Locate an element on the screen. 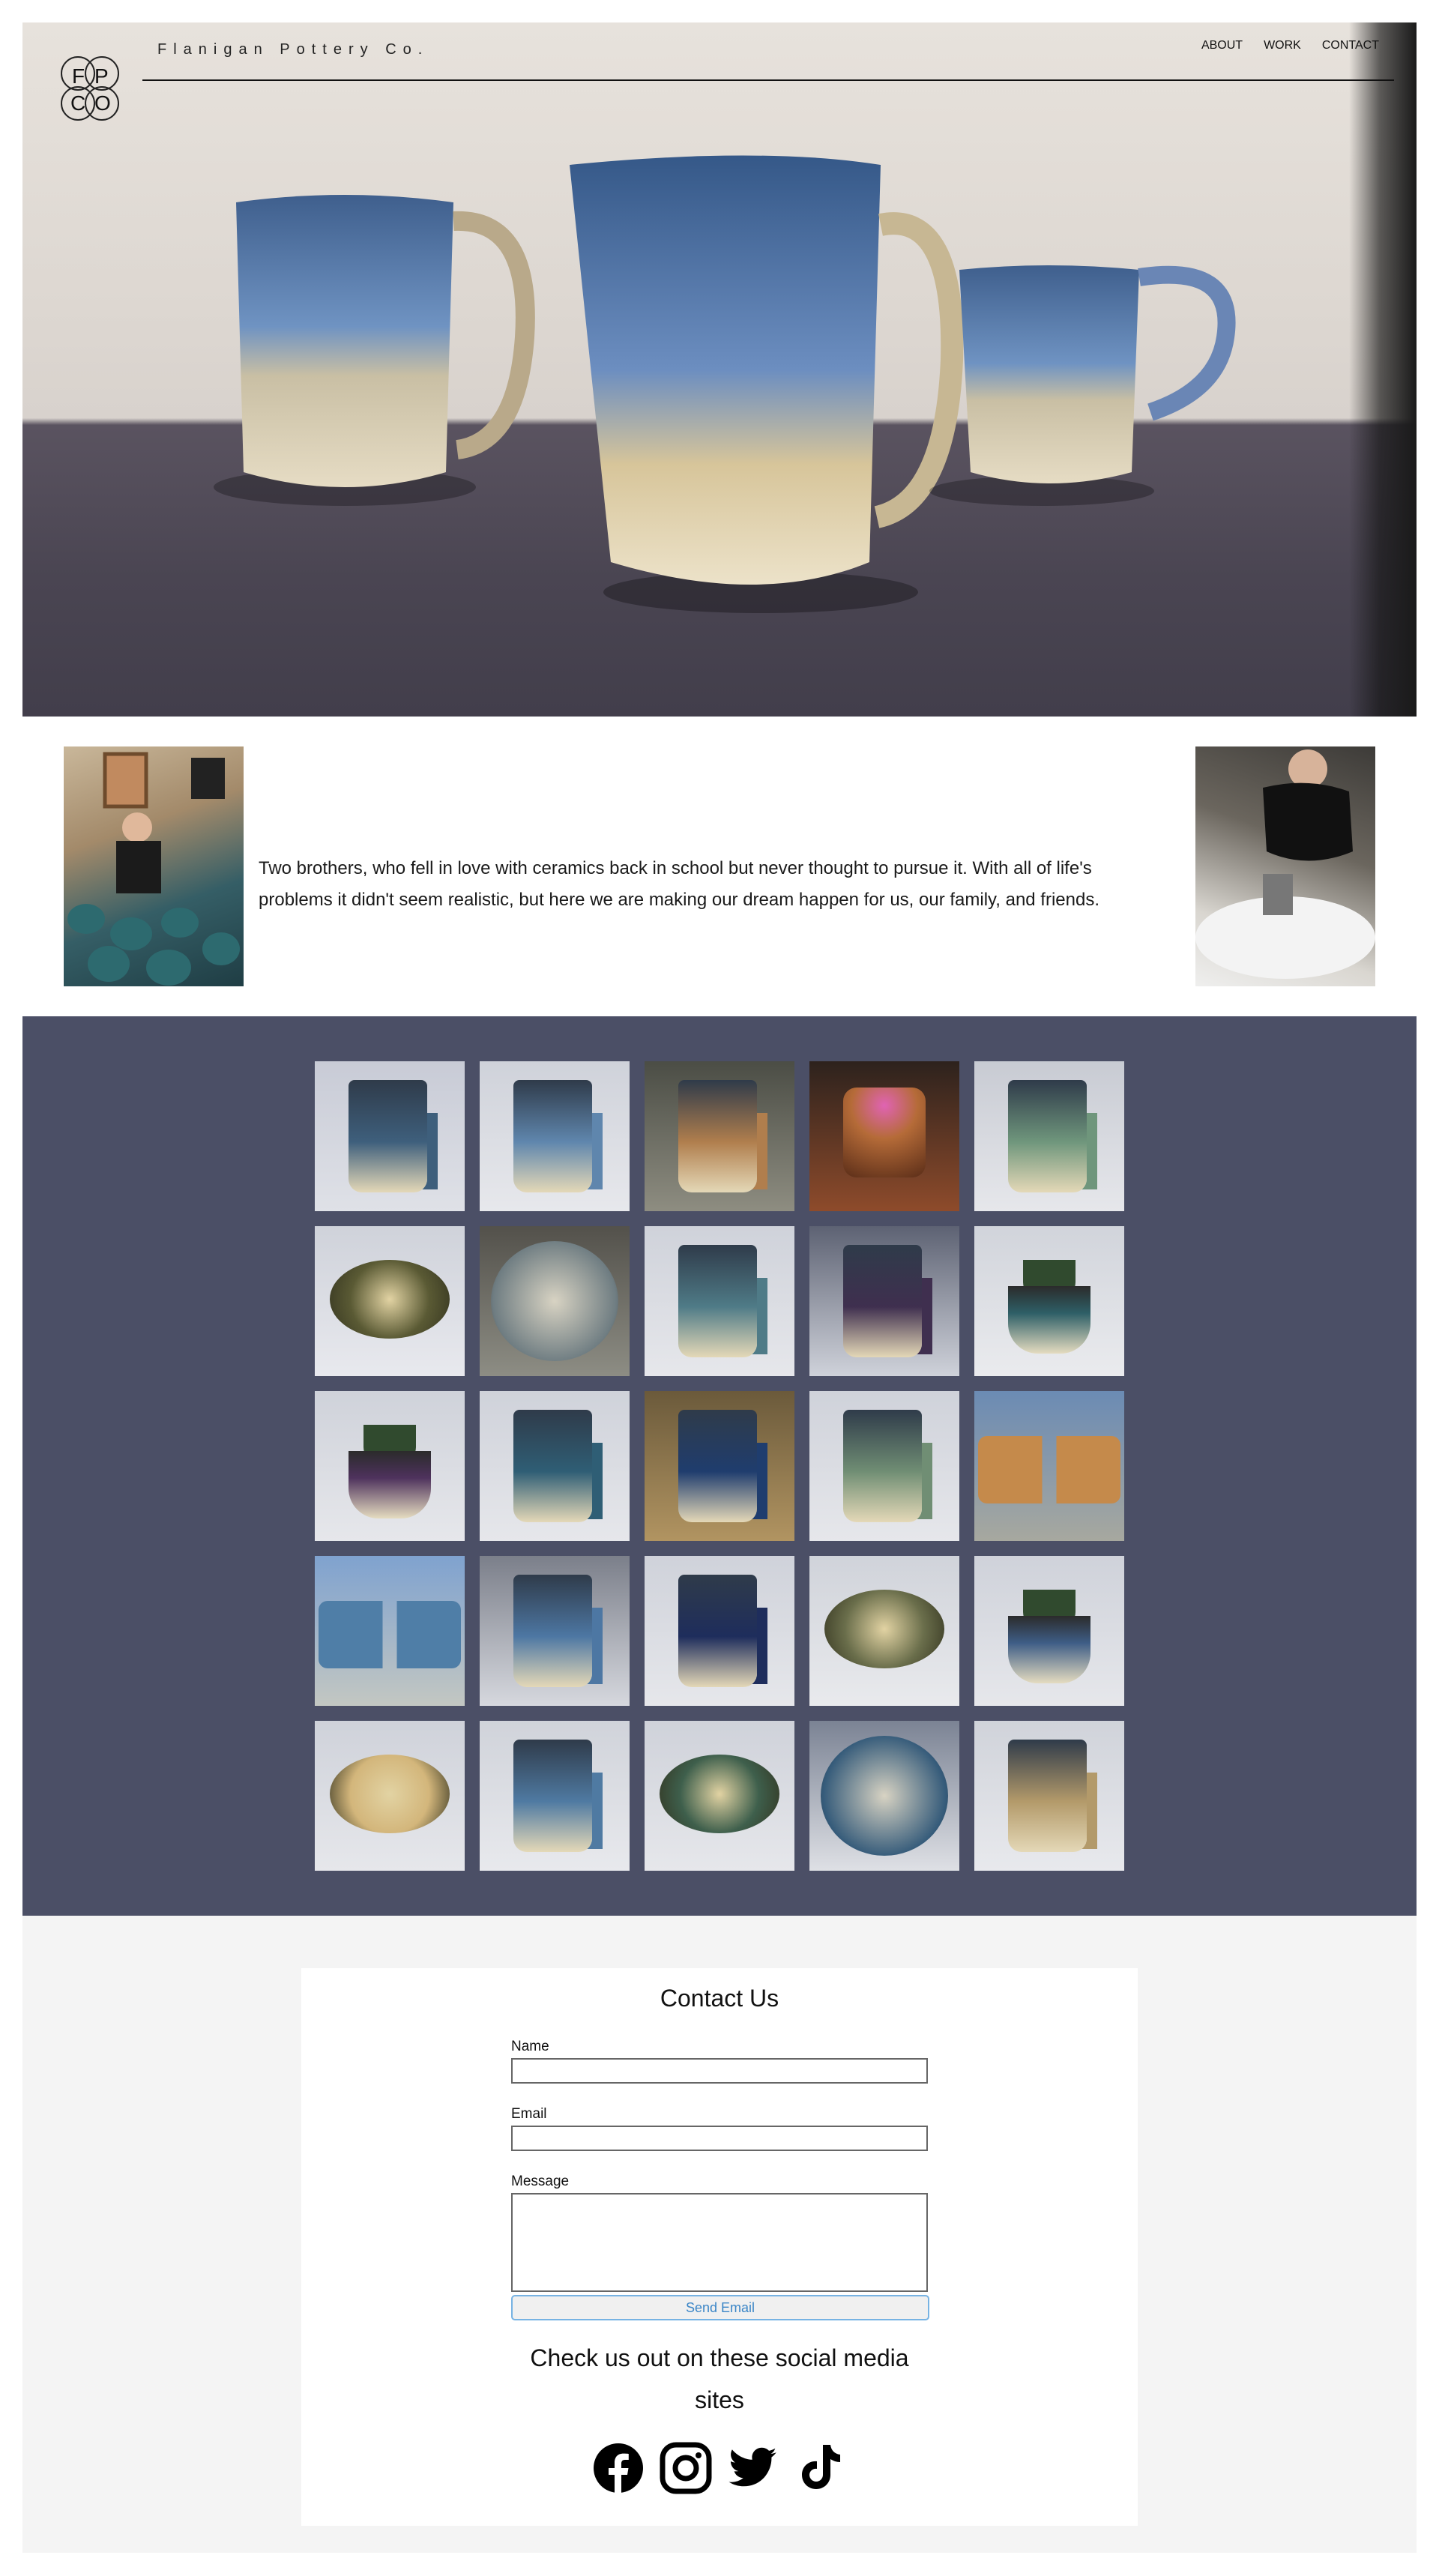 The height and width of the screenshot is (2576, 1439). pottery-cups is located at coordinates (1049, 1470).